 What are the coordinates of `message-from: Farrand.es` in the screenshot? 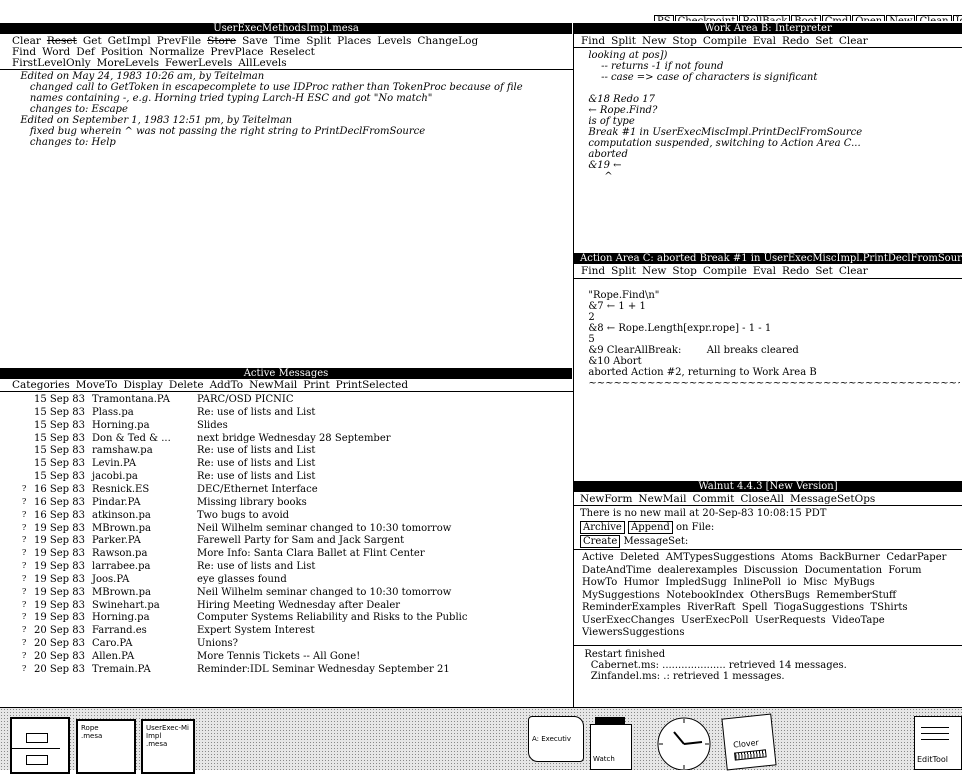 It's located at (119, 631).